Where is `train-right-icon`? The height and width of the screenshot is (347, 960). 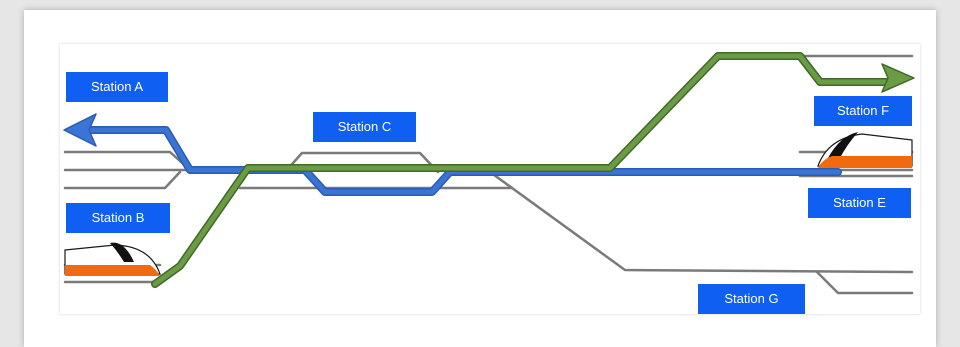
train-right-icon is located at coordinates (865, 150).